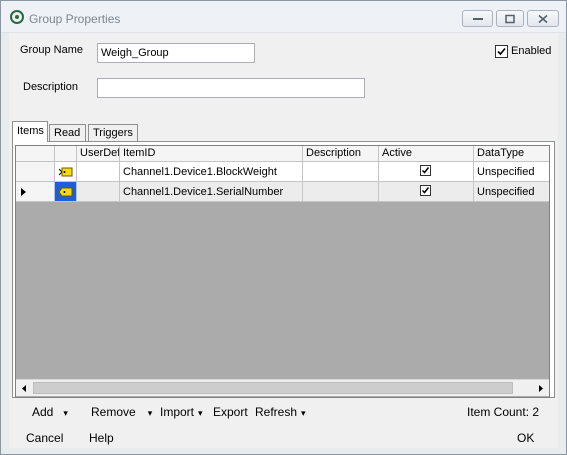 The image size is (567, 455). Describe the element at coordinates (98, 154) in the screenshot. I see `column-header-userdef: UserDef` at that location.